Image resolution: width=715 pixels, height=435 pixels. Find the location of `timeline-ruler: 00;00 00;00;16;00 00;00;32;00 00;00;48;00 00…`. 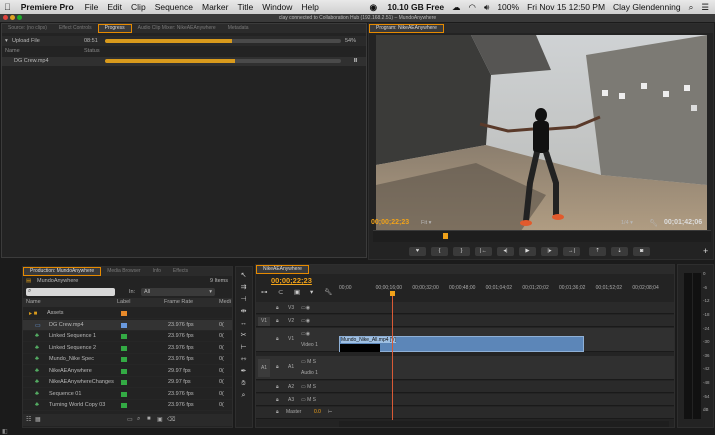

timeline-ruler: 00;00 00;00;16;00 00;00;32;00 00;00;48;00 00… is located at coordinates (504, 291).